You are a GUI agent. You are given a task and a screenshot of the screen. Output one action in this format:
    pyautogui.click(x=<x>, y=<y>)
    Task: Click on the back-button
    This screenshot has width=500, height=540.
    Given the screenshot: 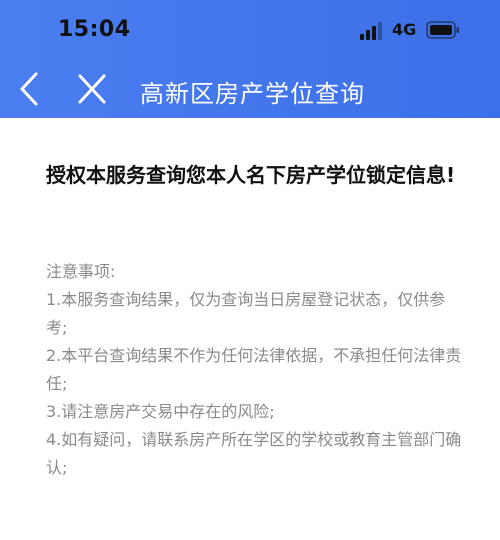 What is the action you would take?
    pyautogui.click(x=31, y=89)
    